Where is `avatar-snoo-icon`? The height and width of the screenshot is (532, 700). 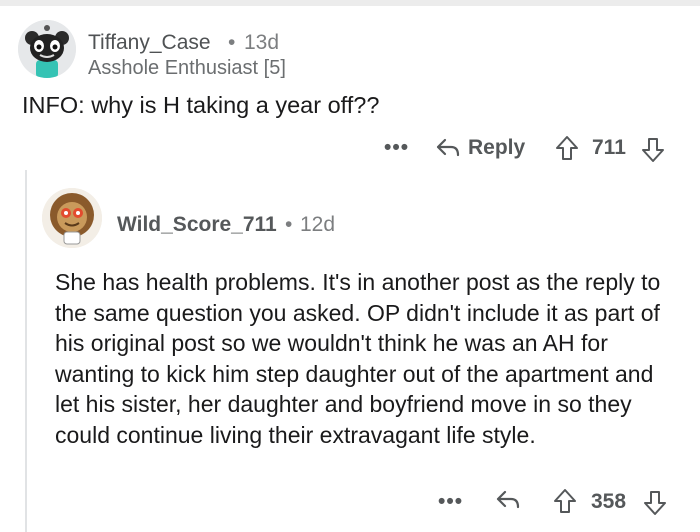 avatar-snoo-icon is located at coordinates (47, 49).